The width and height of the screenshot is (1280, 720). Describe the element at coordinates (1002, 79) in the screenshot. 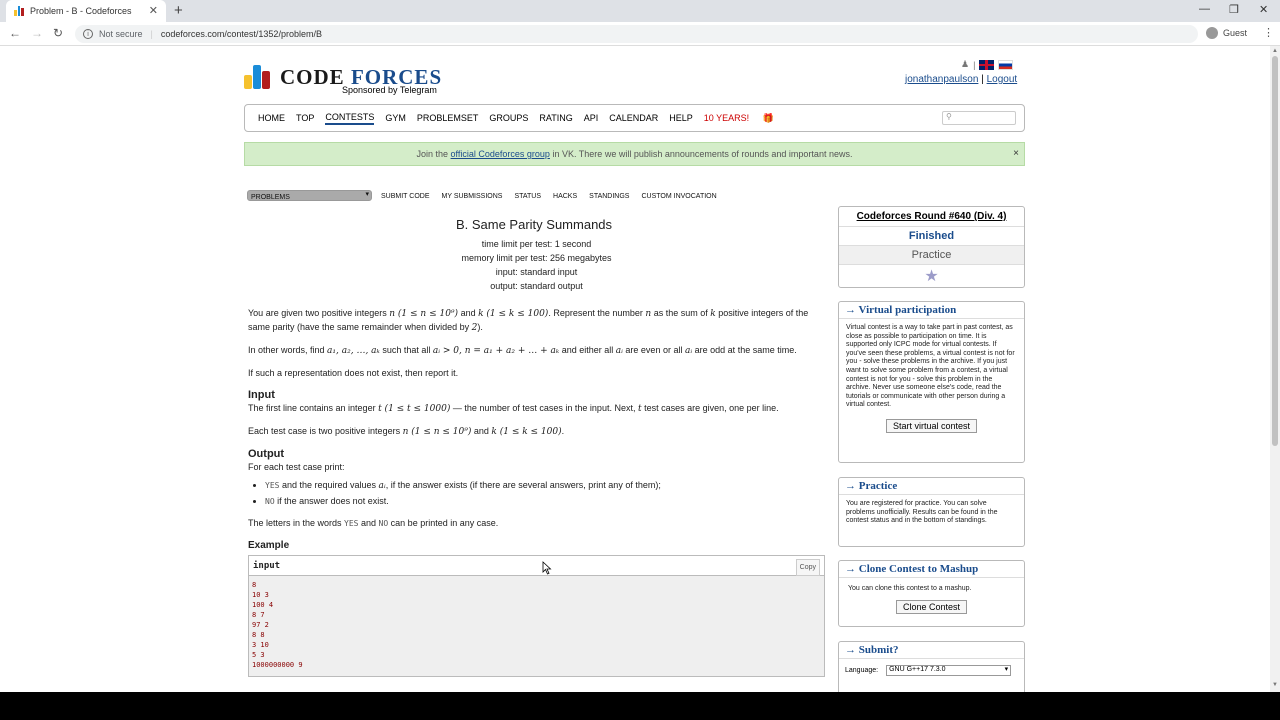

I see `logout-link: Logout` at that location.